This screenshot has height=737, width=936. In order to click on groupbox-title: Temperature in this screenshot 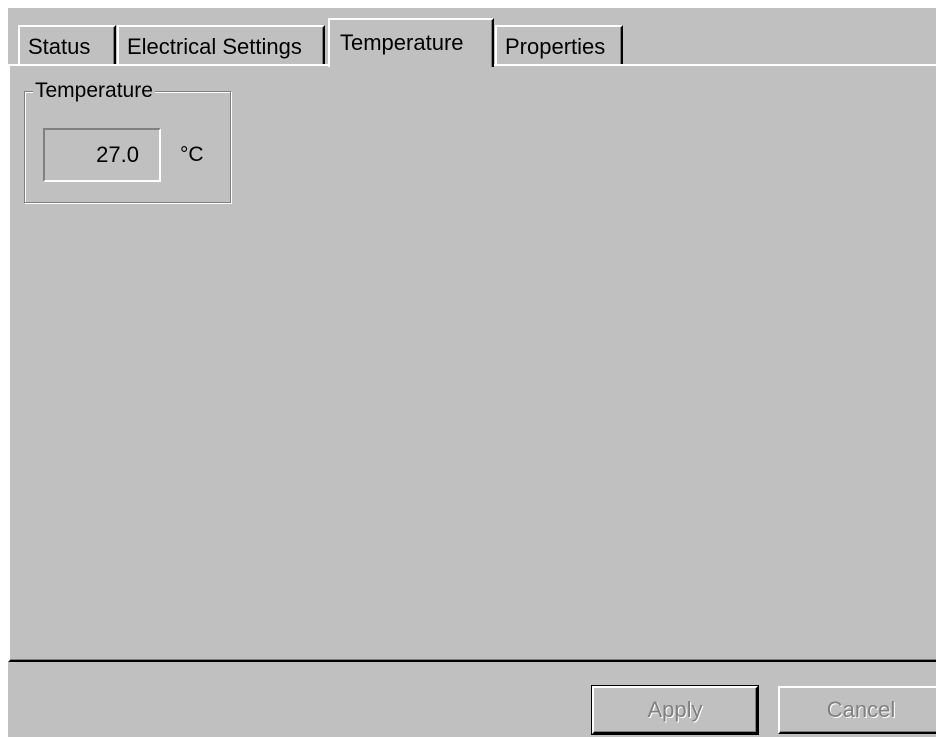, I will do `click(94, 91)`.